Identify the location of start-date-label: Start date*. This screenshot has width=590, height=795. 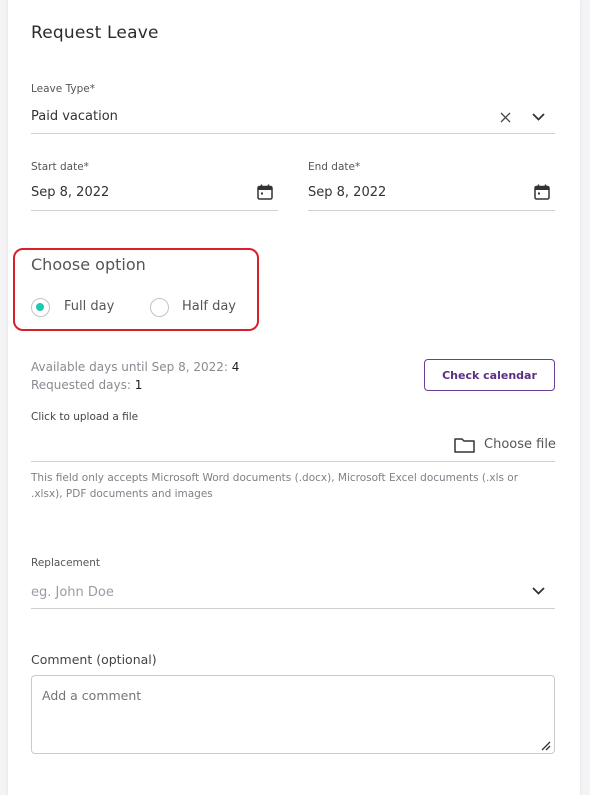
(60, 167).